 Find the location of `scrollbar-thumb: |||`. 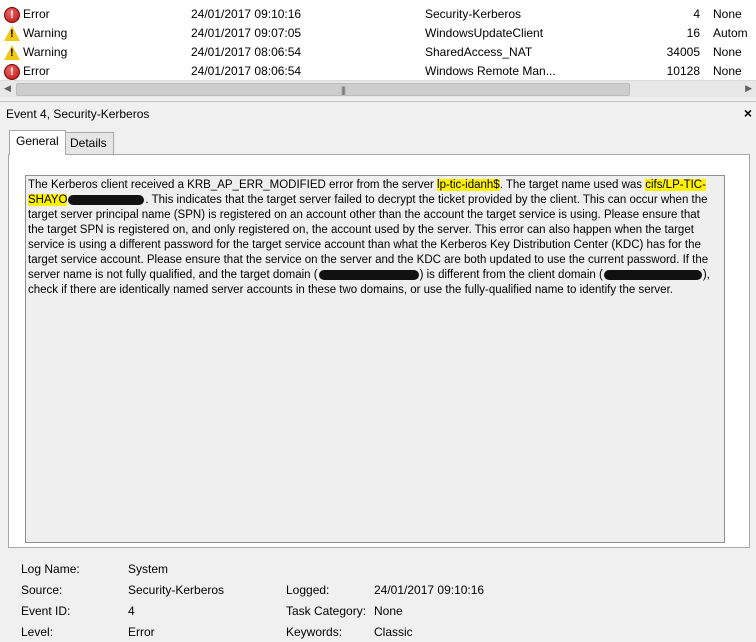

scrollbar-thumb: ||| is located at coordinates (323, 89).